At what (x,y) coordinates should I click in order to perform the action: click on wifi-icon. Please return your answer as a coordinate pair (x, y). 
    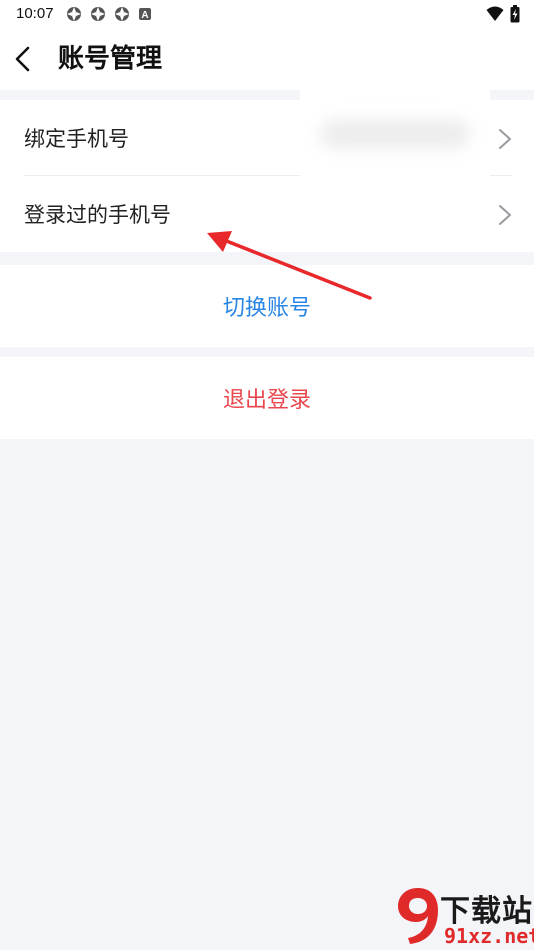
    Looking at the image, I should click on (495, 16).